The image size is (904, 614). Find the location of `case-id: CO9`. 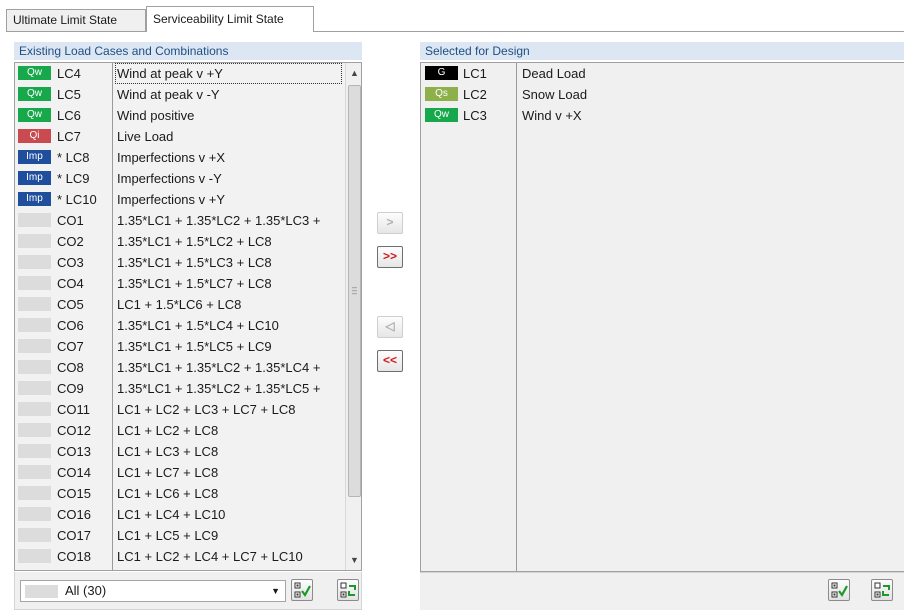

case-id: CO9 is located at coordinates (70, 388).